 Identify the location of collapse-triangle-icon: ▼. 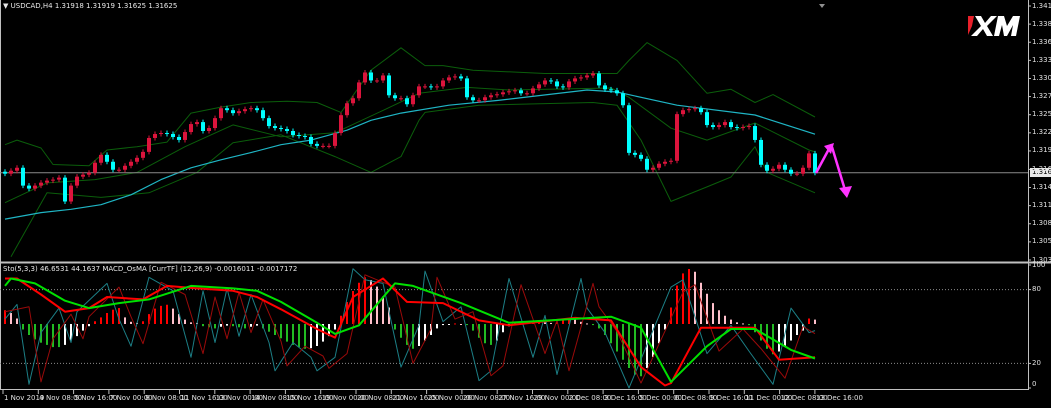
(5, 6).